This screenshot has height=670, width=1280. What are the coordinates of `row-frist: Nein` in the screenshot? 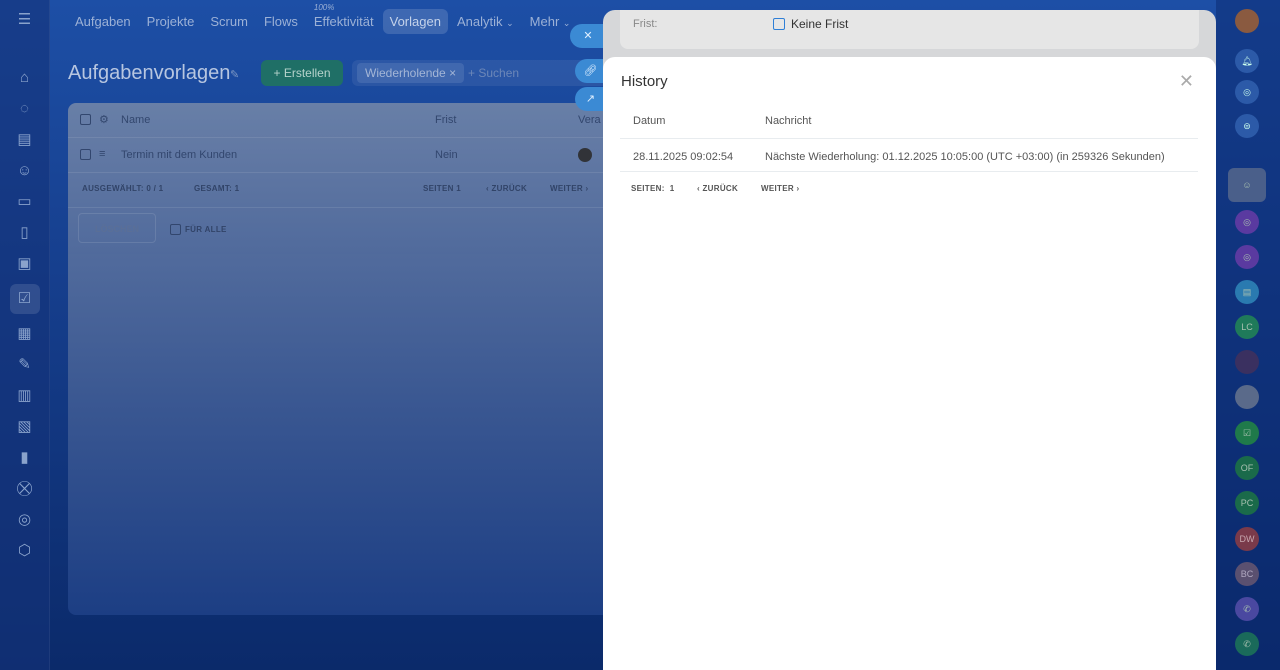 It's located at (446, 155).